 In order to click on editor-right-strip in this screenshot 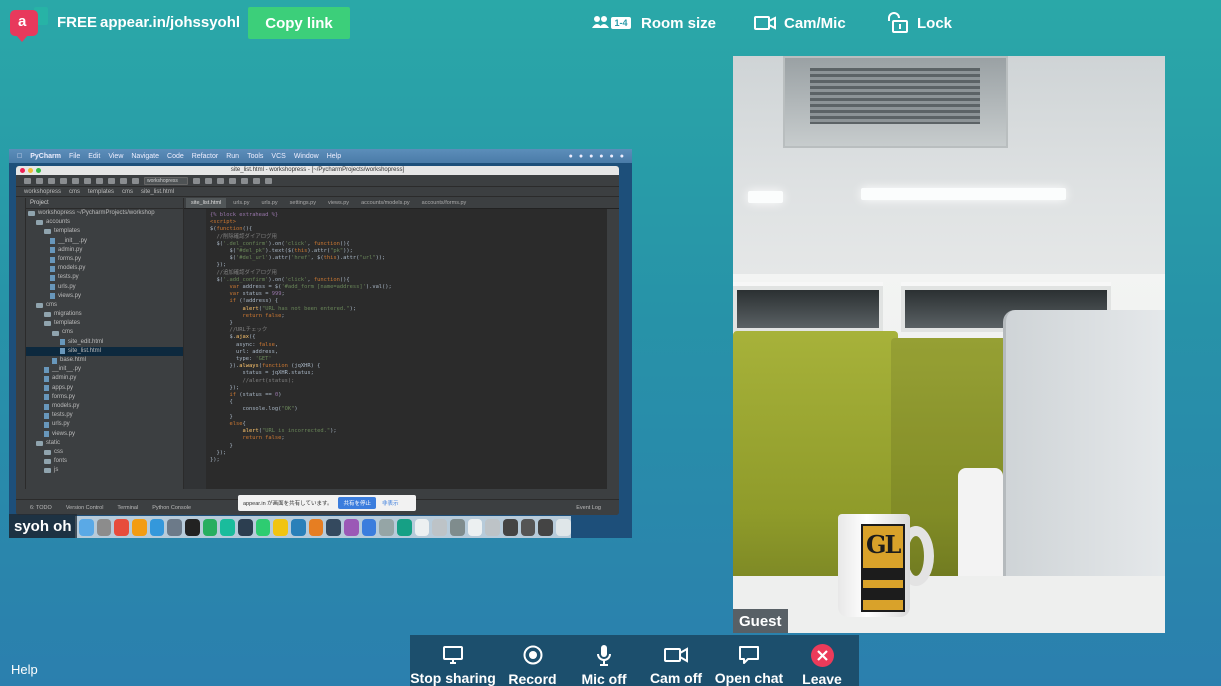, I will do `click(613, 349)`.